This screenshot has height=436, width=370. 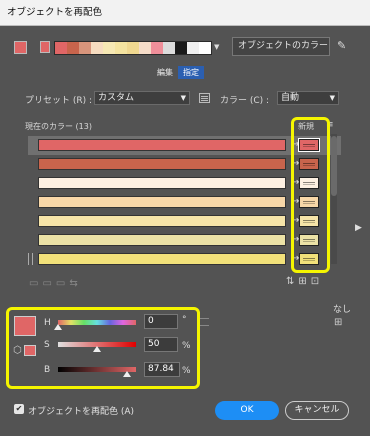 I want to click on window-title: オブジェクトを再配色, so click(x=185, y=13).